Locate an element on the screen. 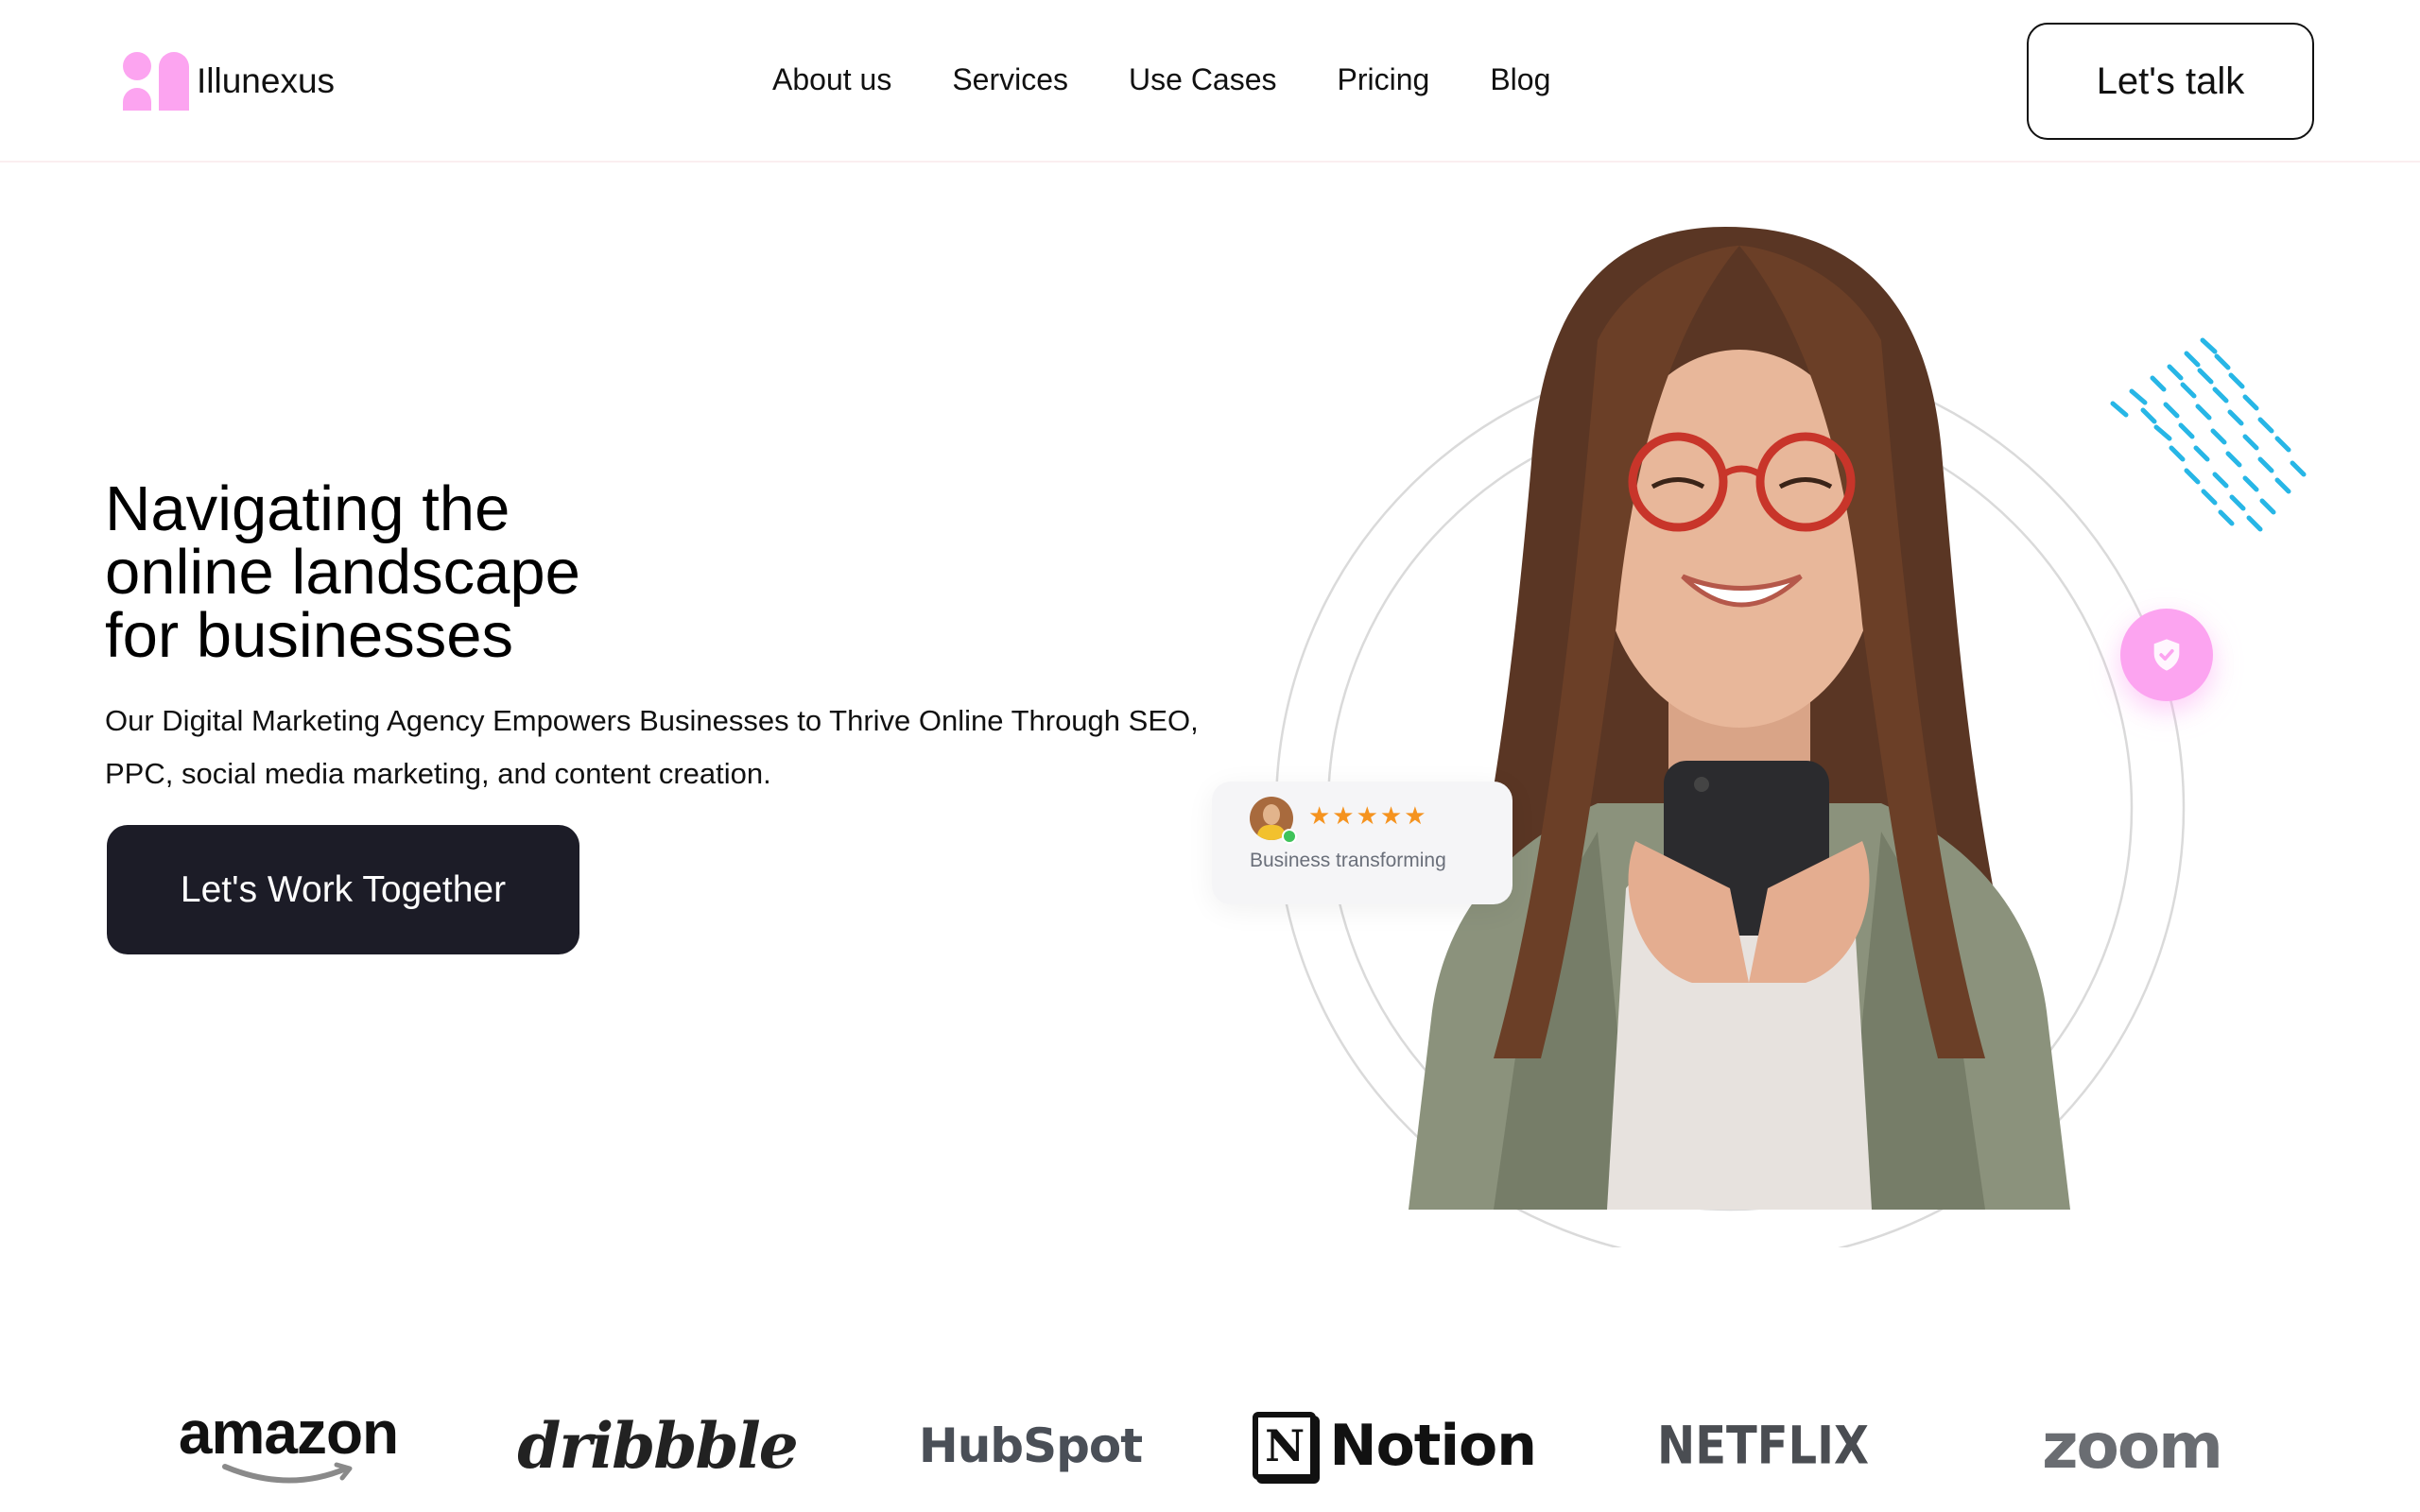 The height and width of the screenshot is (1512, 2420). logo-mark-icon is located at coordinates (156, 81).